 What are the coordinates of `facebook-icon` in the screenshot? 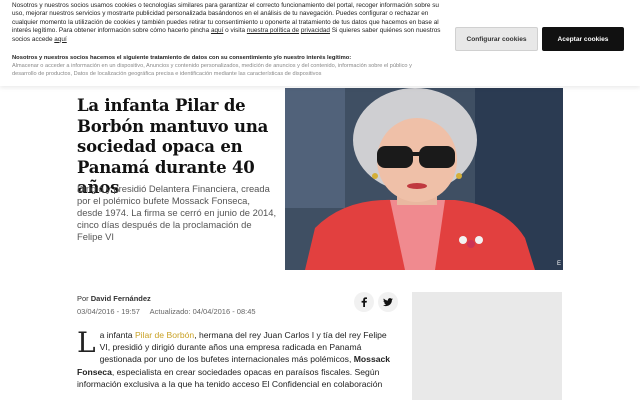 It's located at (364, 302).